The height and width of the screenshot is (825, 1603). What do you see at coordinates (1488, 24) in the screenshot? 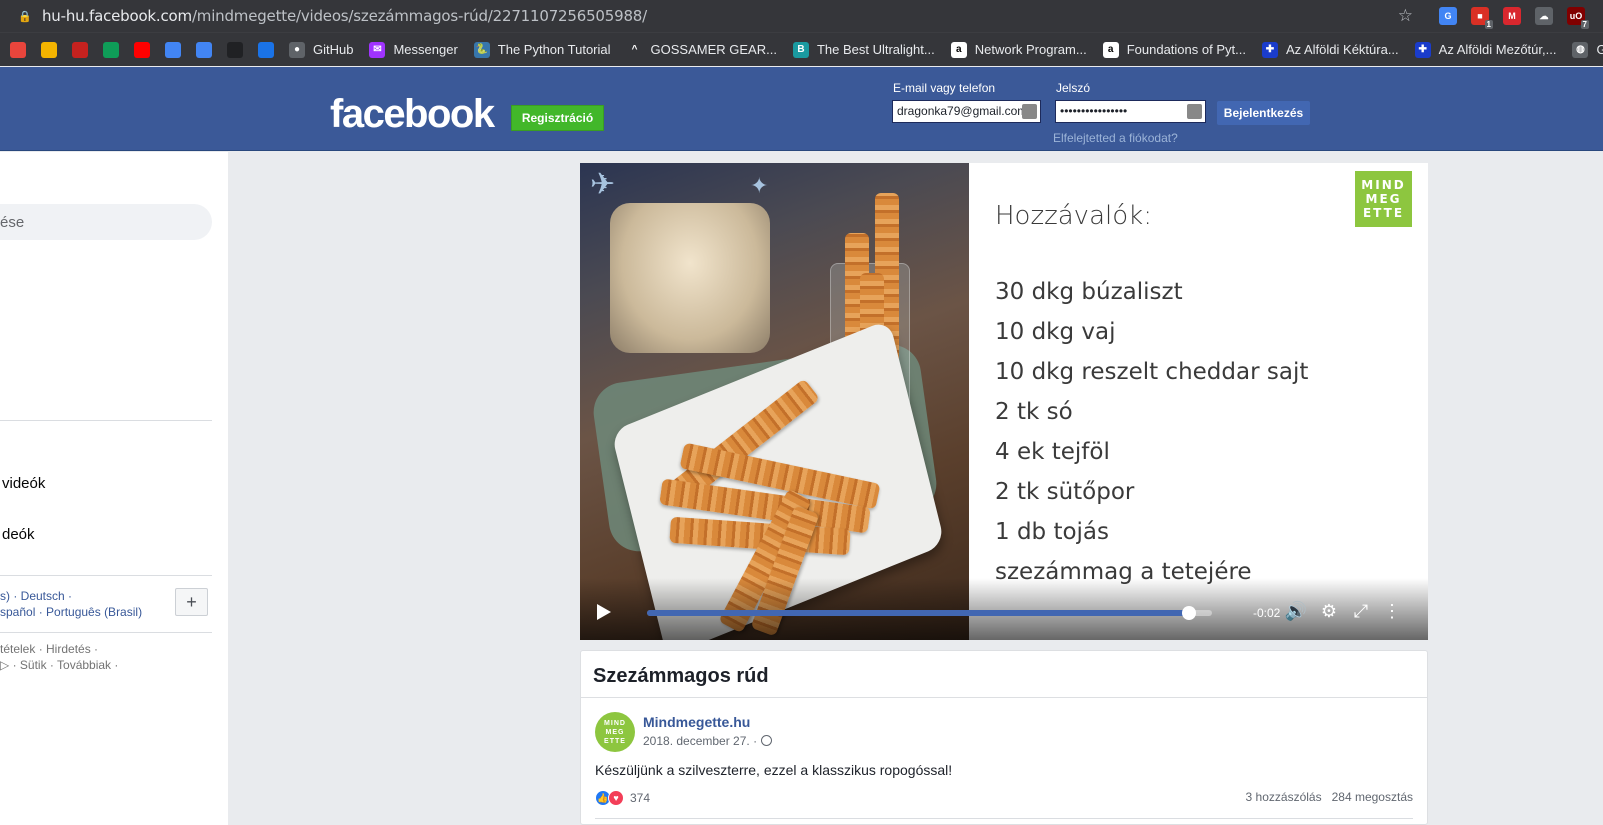
I see `extension-badge: 1` at bounding box center [1488, 24].